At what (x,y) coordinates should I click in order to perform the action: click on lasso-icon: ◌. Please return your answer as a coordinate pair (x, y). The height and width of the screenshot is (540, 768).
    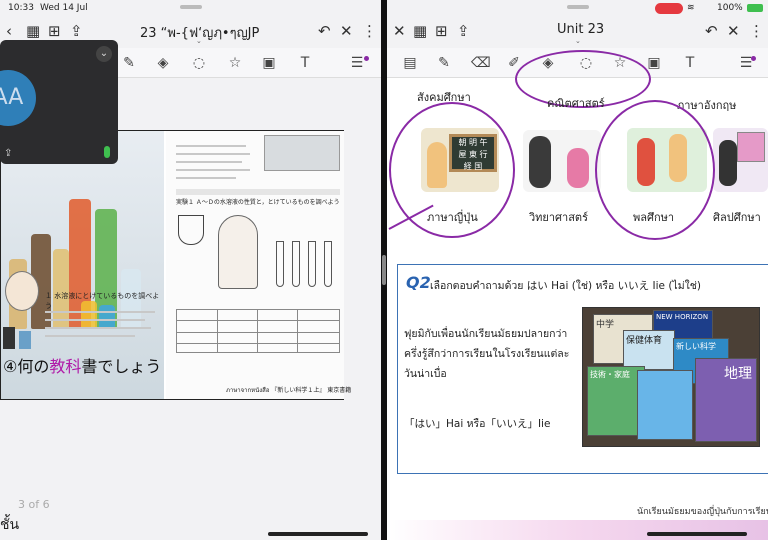
    Looking at the image, I should click on (199, 63).